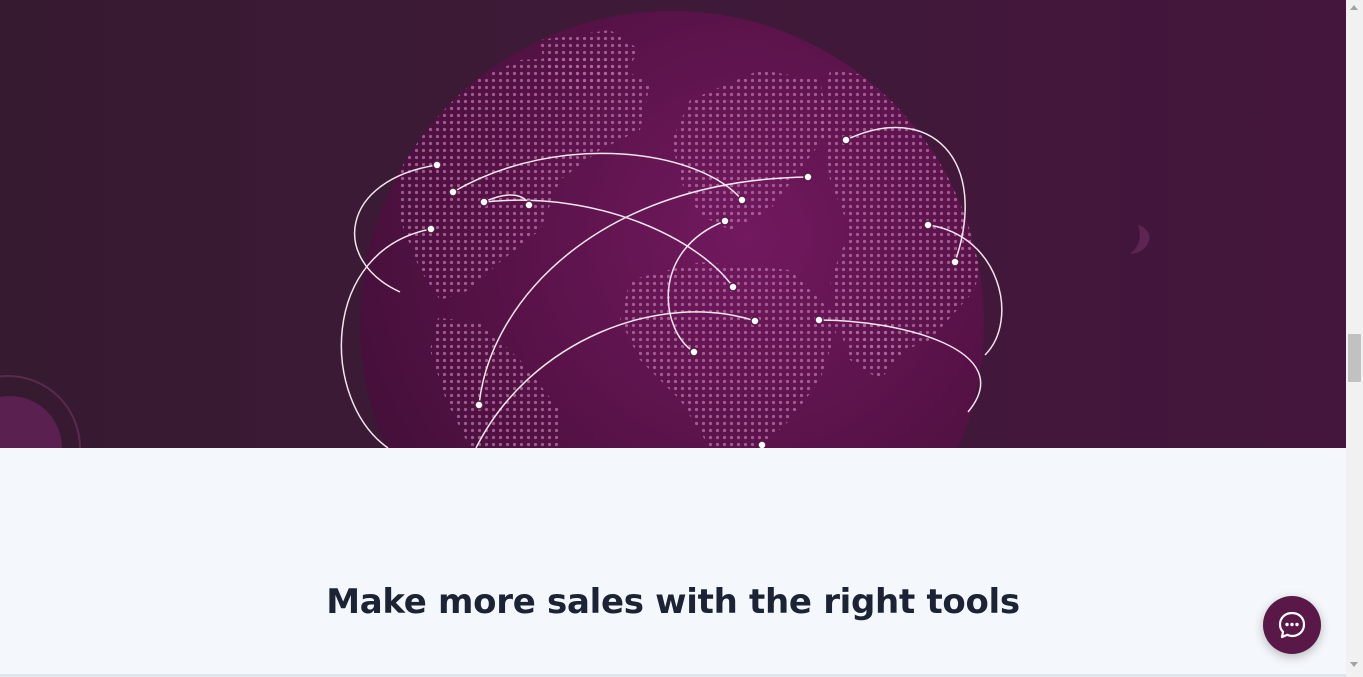 Image resolution: width=1363 pixels, height=677 pixels. What do you see at coordinates (1140, 239) in the screenshot?
I see `decorative-crescent` at bounding box center [1140, 239].